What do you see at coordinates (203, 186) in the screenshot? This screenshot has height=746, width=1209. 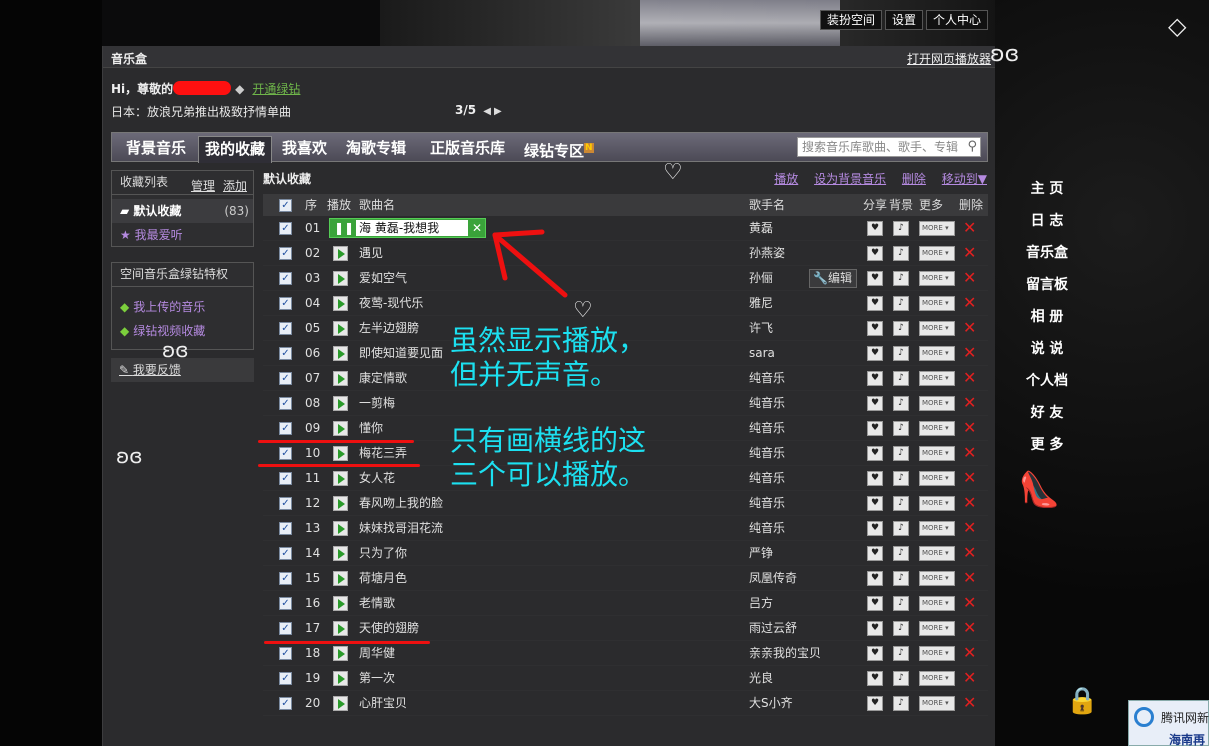 I see `manage-link: 管理` at bounding box center [203, 186].